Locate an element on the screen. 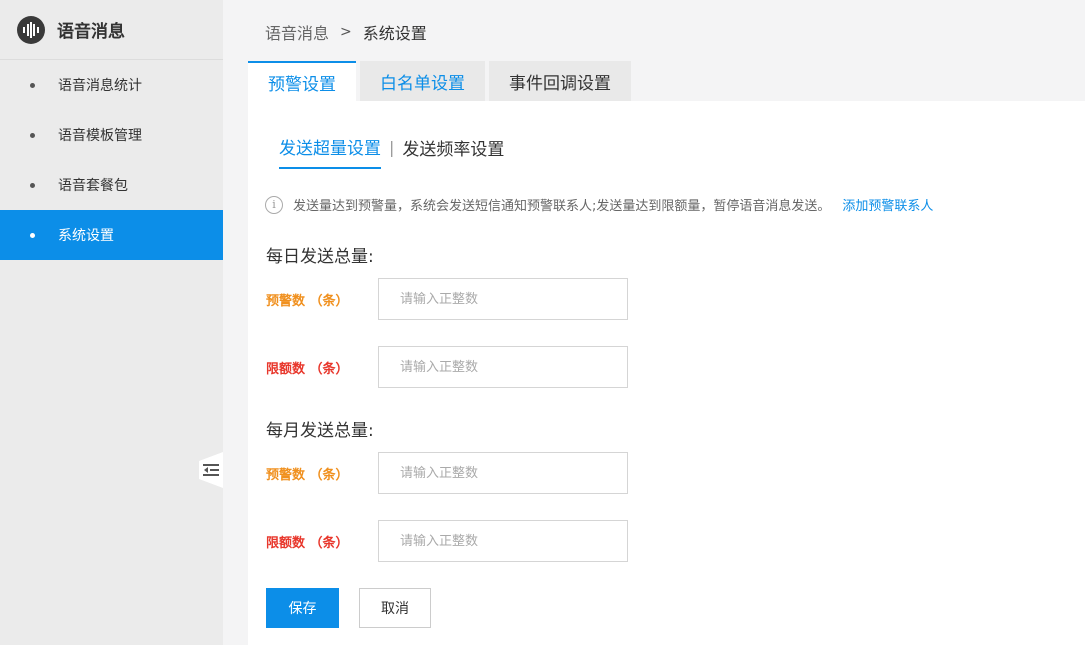  sidebar-nav: 语音消息统计 语音模板管理 语音套餐包 系统设置 is located at coordinates (111, 160).